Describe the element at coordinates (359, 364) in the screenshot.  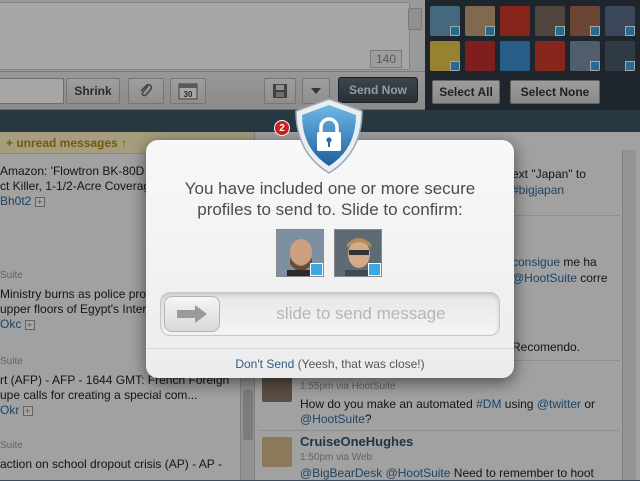
I see `footer-note: (Yeesh, that was close!)` at that location.